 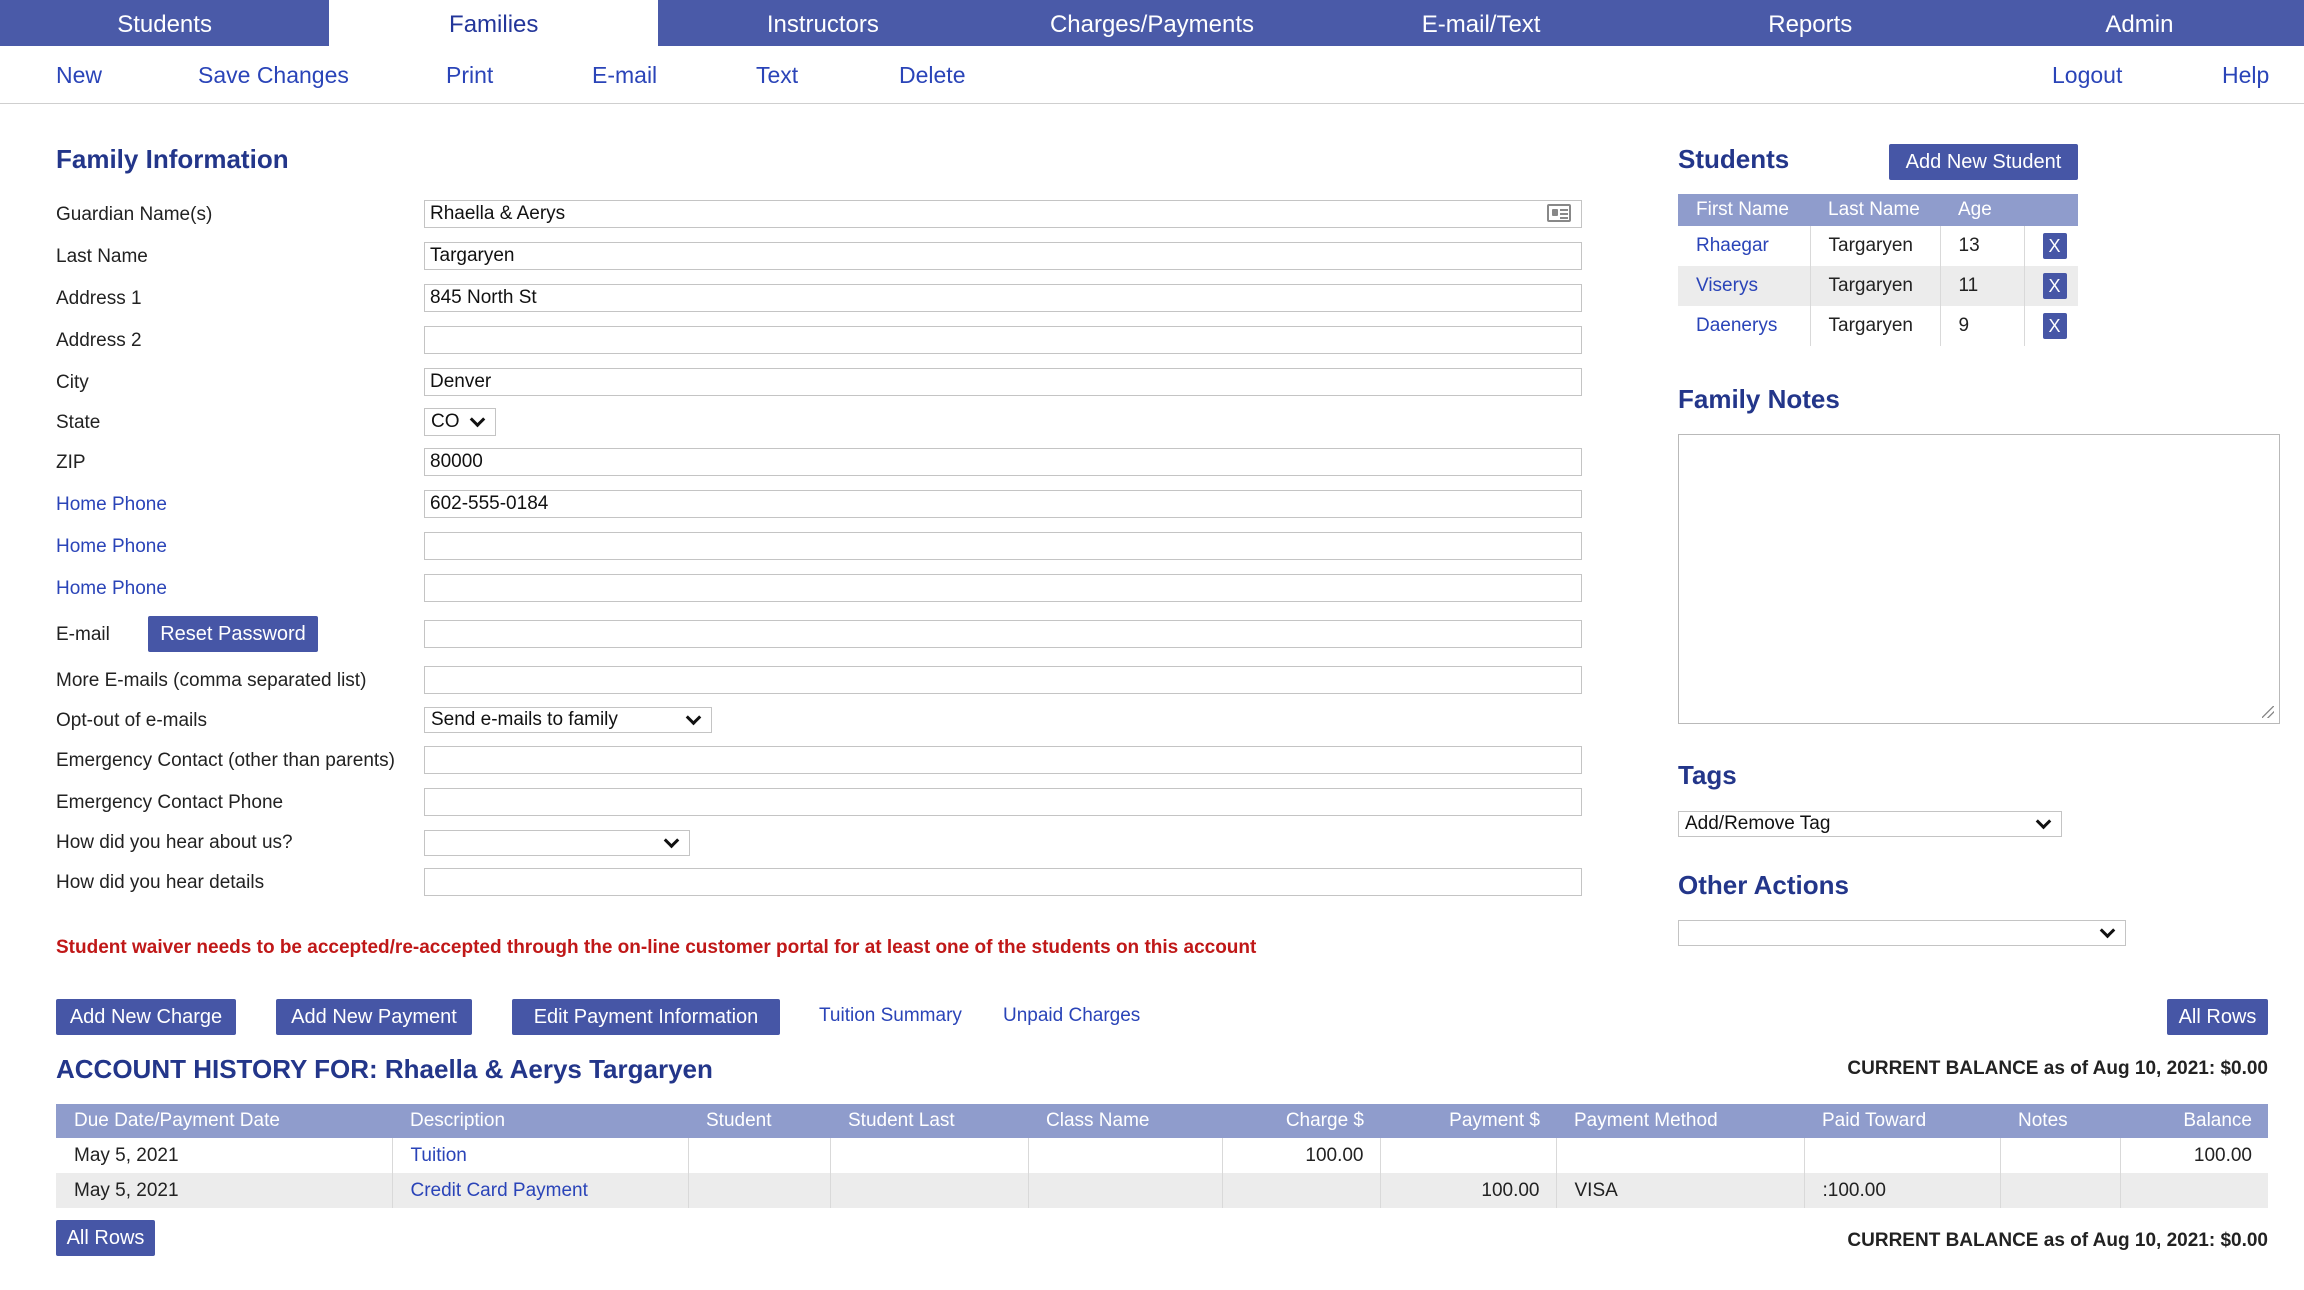 What do you see at coordinates (1870, 824) in the screenshot?
I see `tags-select: Add/Remove Tag` at bounding box center [1870, 824].